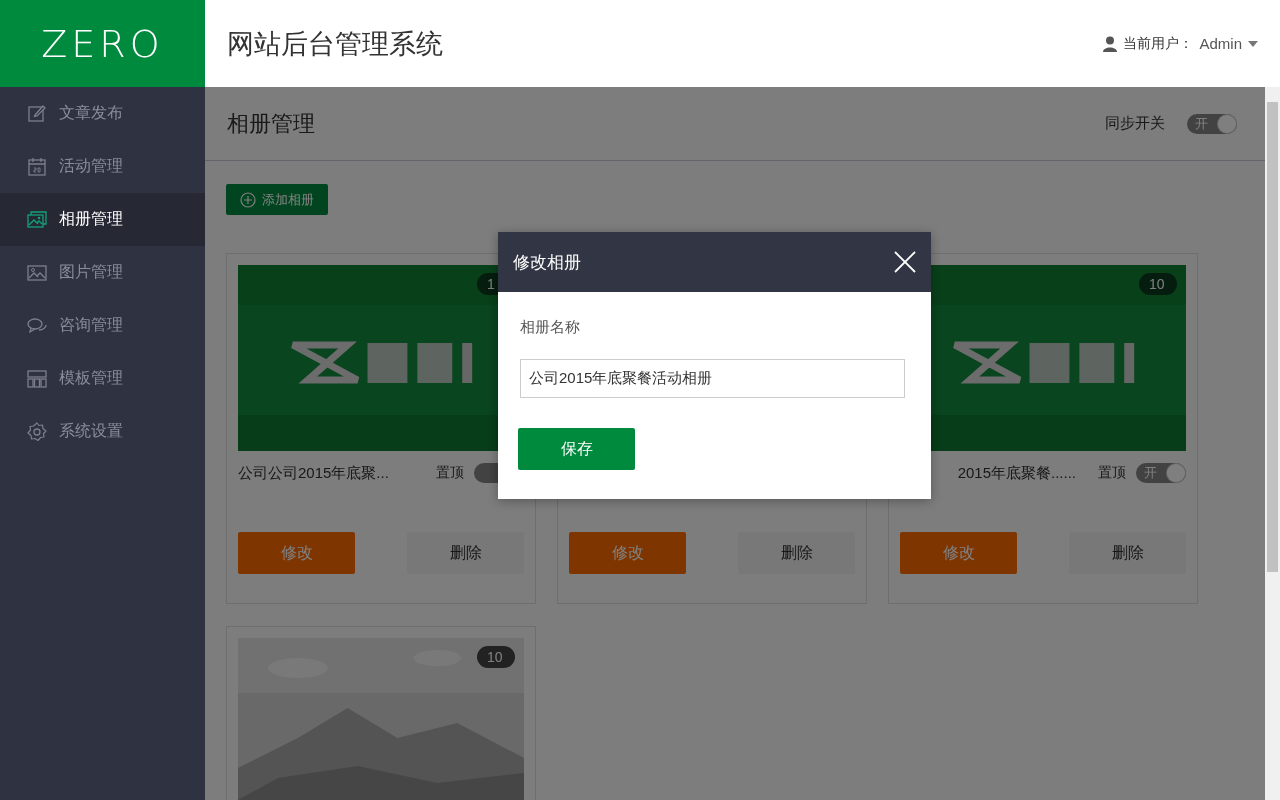 The width and height of the screenshot is (1280, 800). I want to click on layout-icon, so click(37, 378).